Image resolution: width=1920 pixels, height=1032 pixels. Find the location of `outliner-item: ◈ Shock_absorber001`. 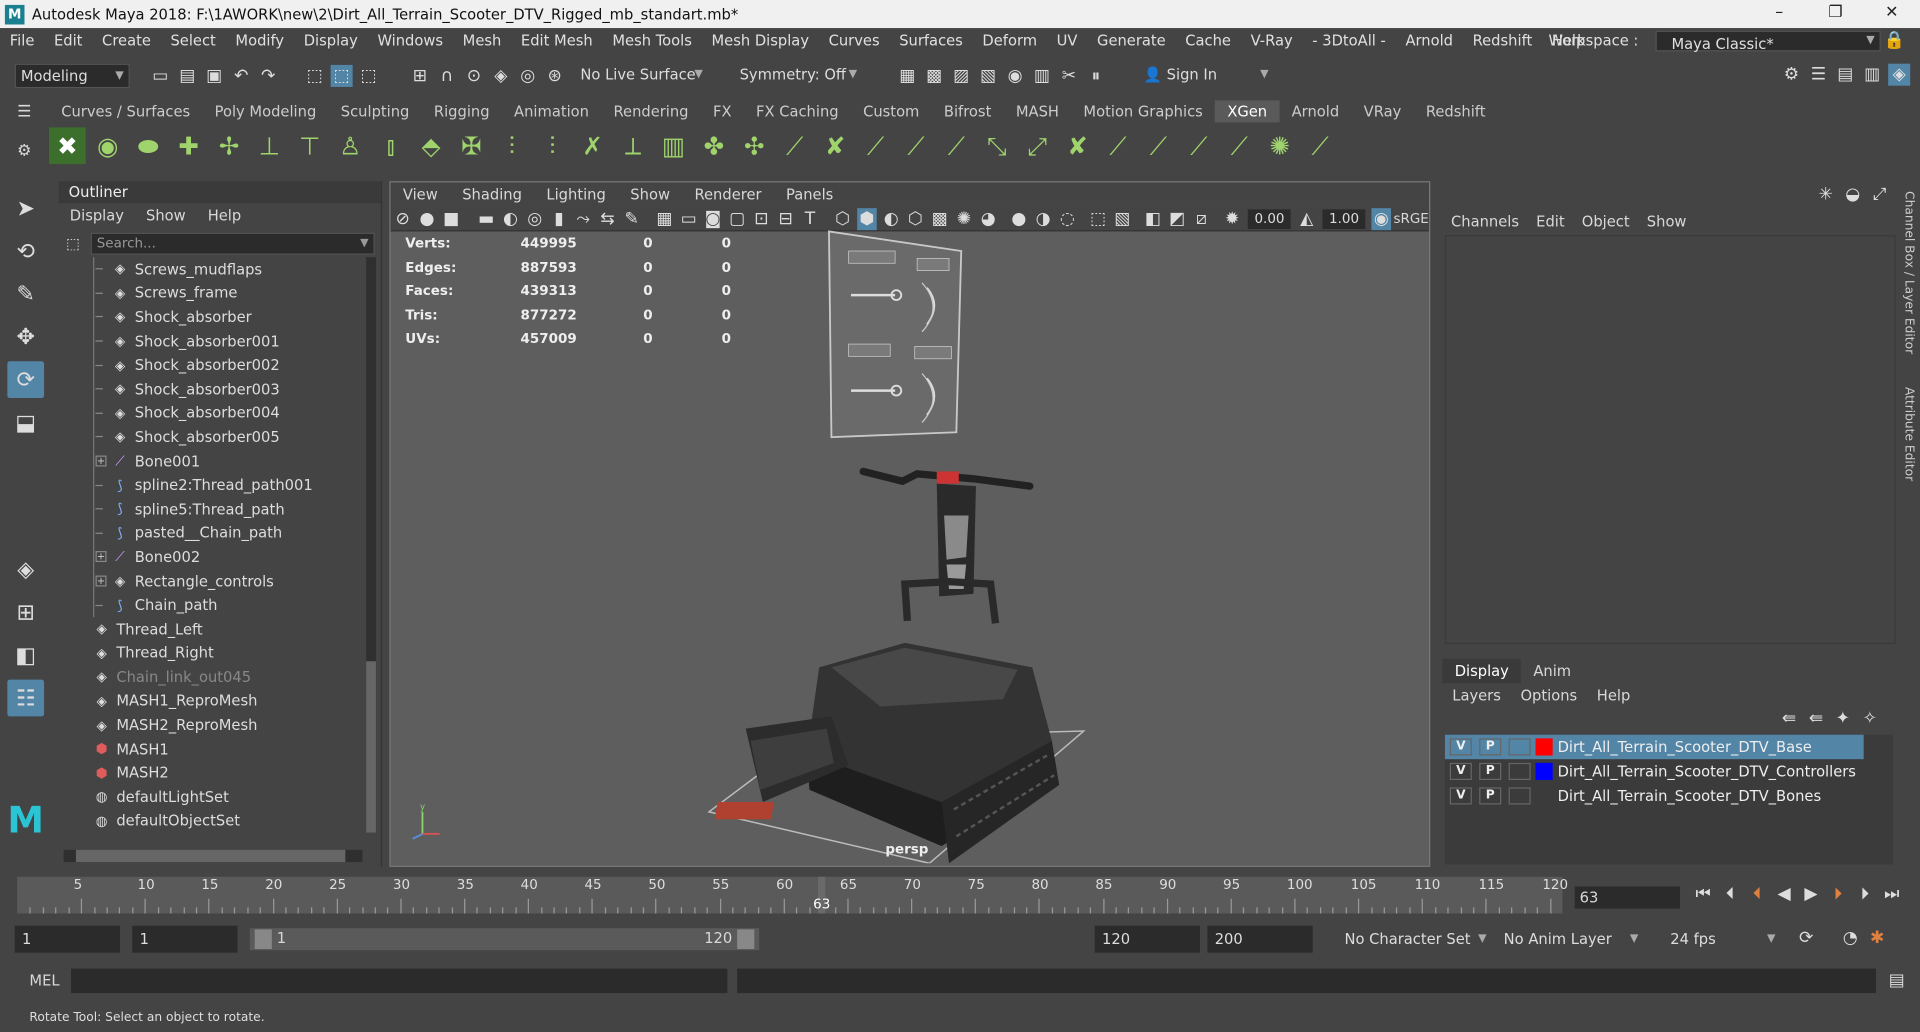

outliner-item: ◈ Shock_absorber001 is located at coordinates (212, 341).